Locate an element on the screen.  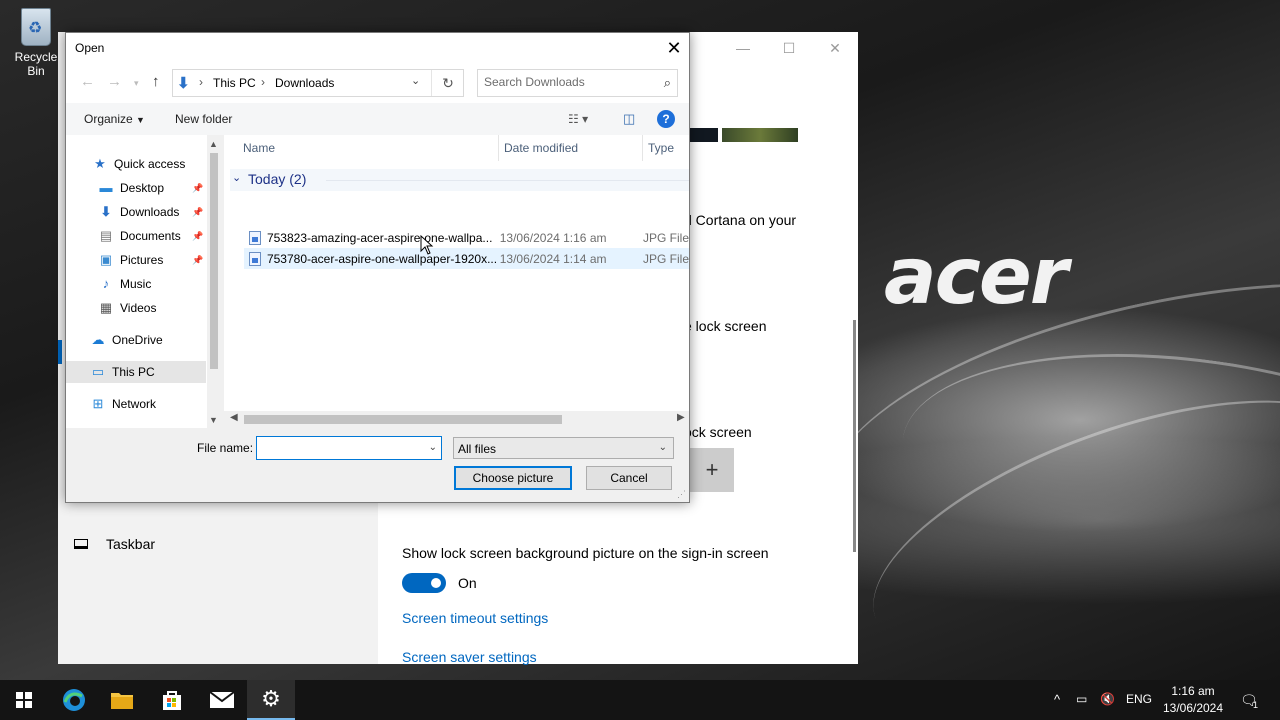
cancel-button: Cancel is located at coordinates (629, 478).